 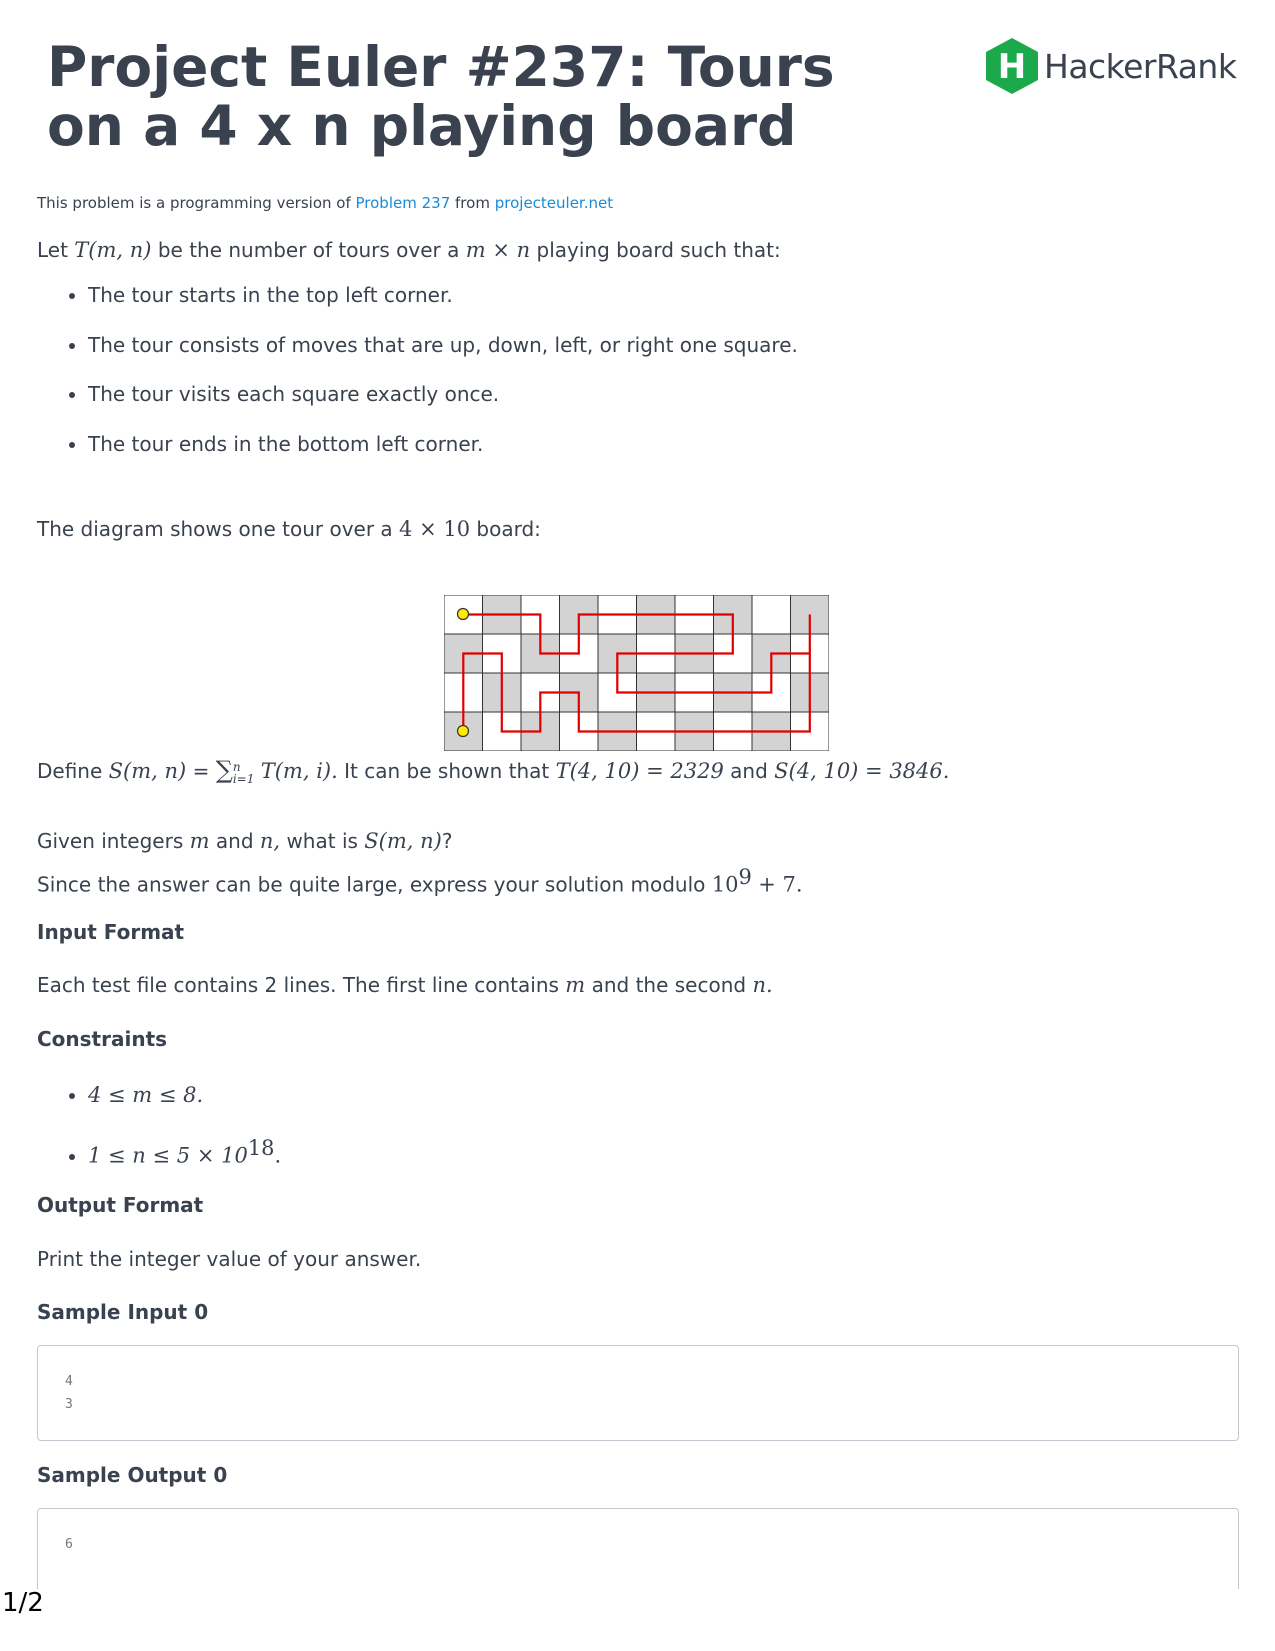 What do you see at coordinates (69, 1544) in the screenshot?
I see `code-line: 6` at bounding box center [69, 1544].